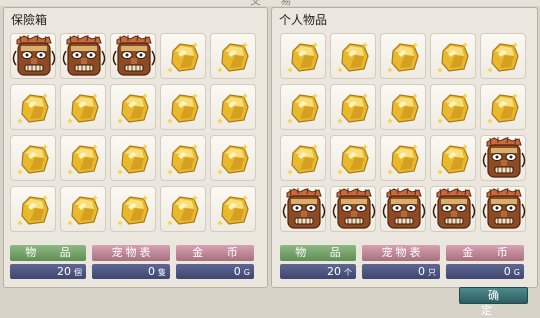  I want to click on storage-tab-pets: 宠物表, so click(131, 253).